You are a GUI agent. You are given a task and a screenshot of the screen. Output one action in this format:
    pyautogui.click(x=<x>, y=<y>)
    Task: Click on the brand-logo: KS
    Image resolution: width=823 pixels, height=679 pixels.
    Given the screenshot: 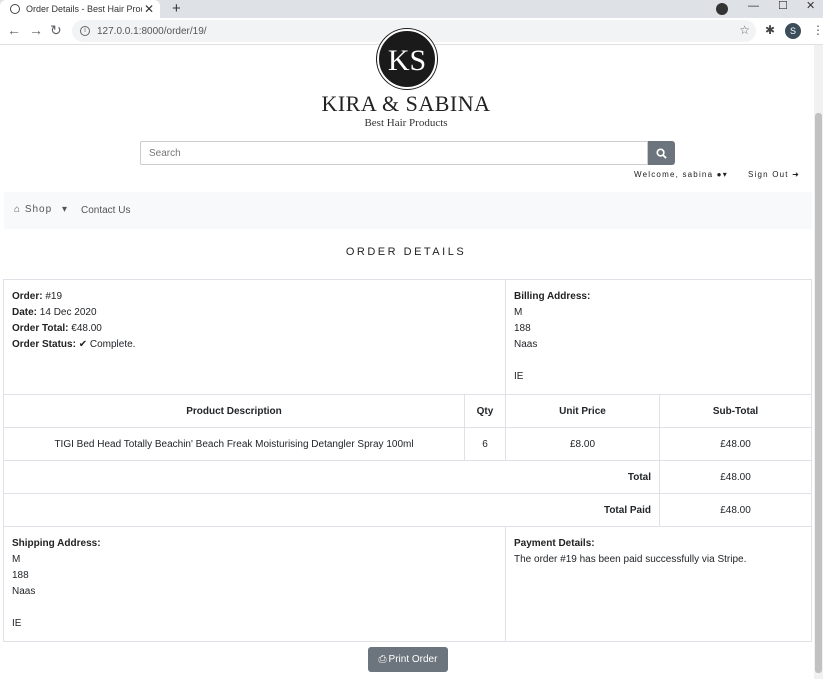 What is the action you would take?
    pyautogui.click(x=407, y=59)
    